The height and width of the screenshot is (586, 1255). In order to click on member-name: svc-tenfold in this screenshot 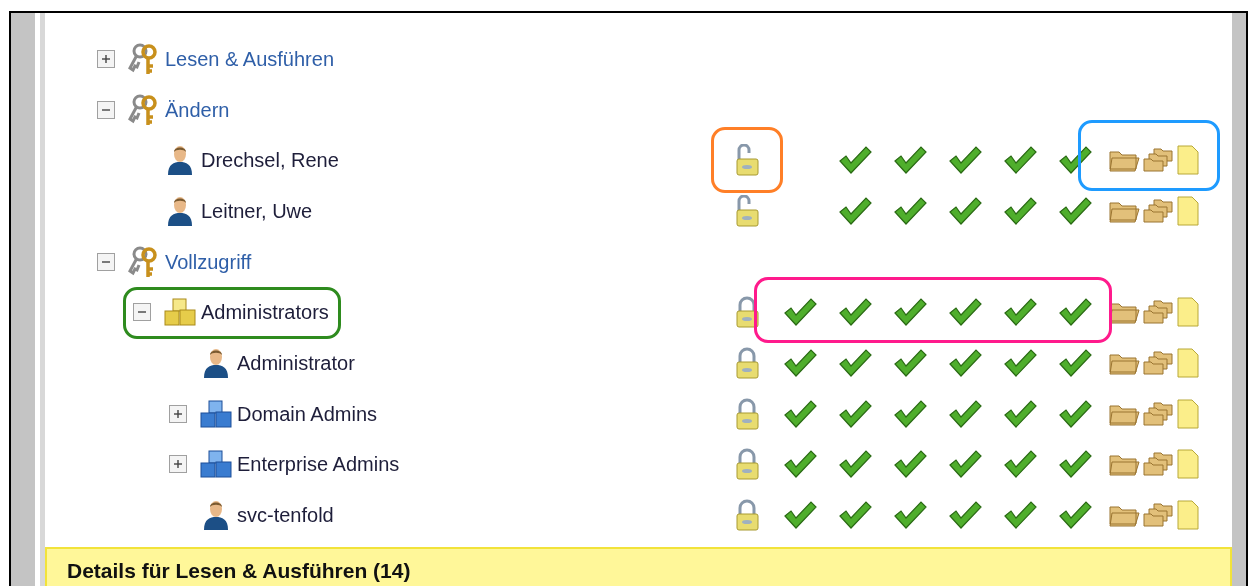, I will do `click(285, 516)`.